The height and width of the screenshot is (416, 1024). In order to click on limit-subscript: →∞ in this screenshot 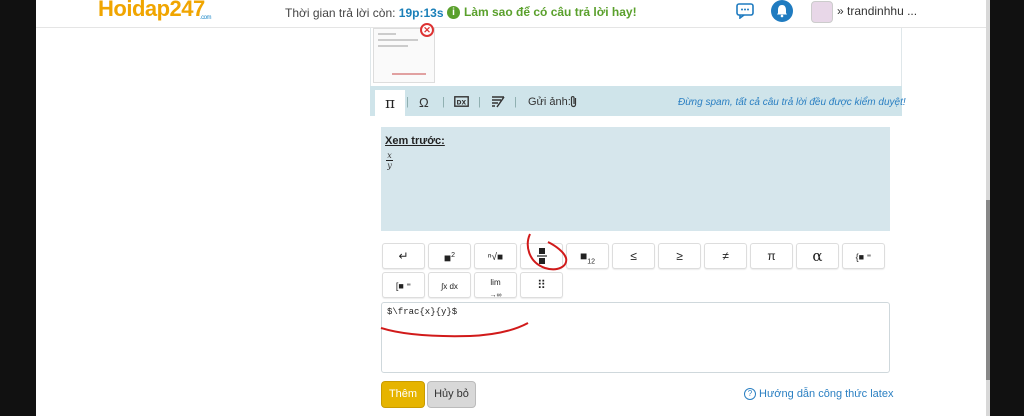, I will do `click(495, 295)`.